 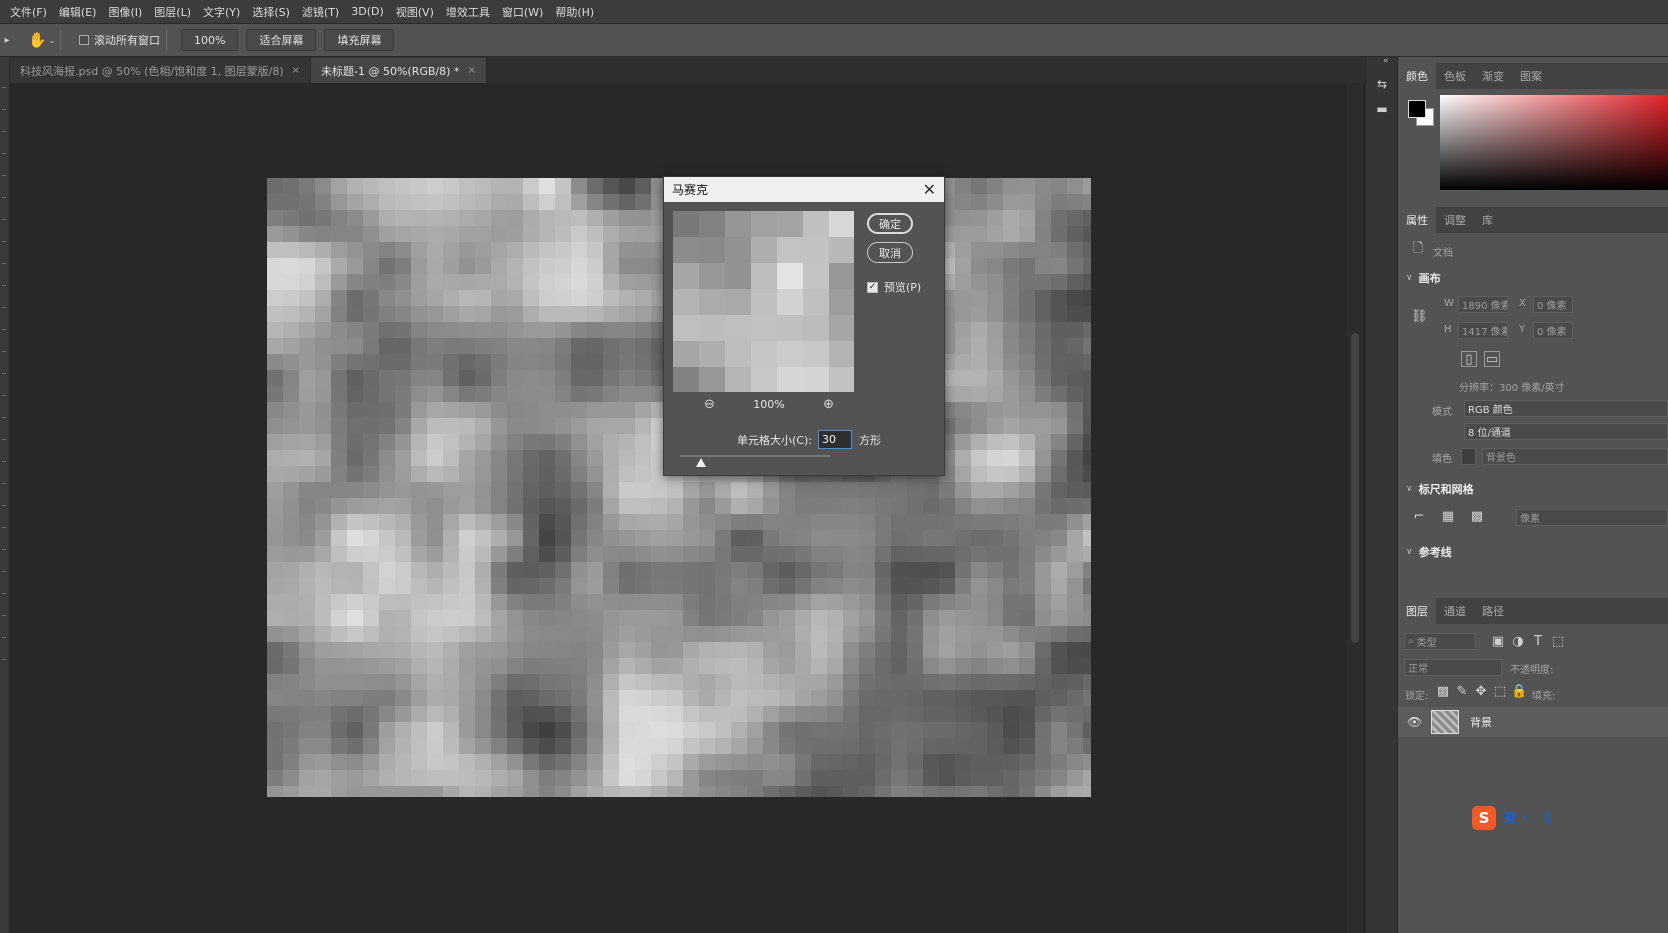 What do you see at coordinates (1417, 611) in the screenshot?
I see `tab-layers: 图层` at bounding box center [1417, 611].